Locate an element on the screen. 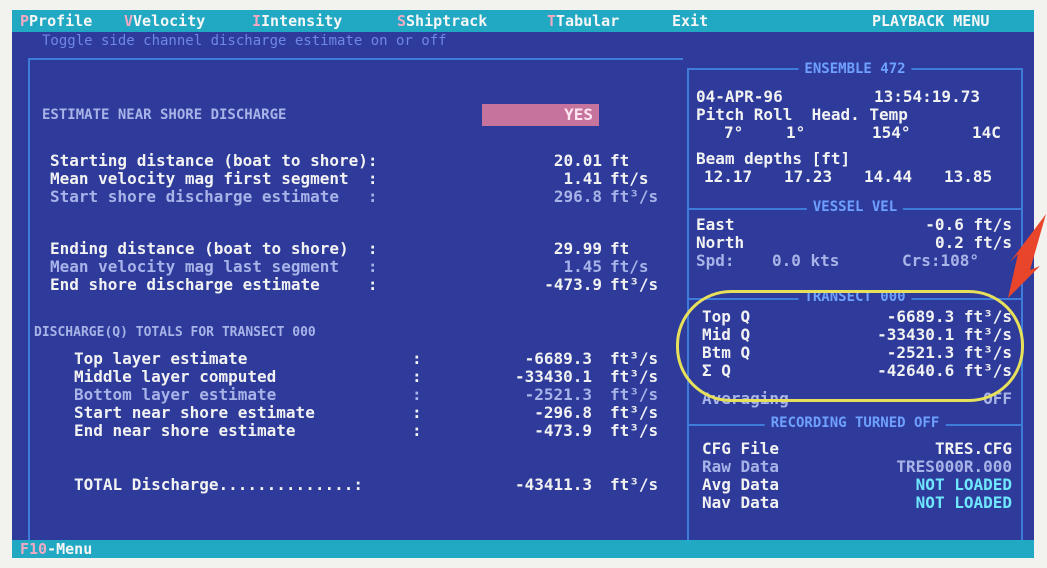 The image size is (1047, 568). menu-shiptrack: SShiptrack is located at coordinates (442, 21).